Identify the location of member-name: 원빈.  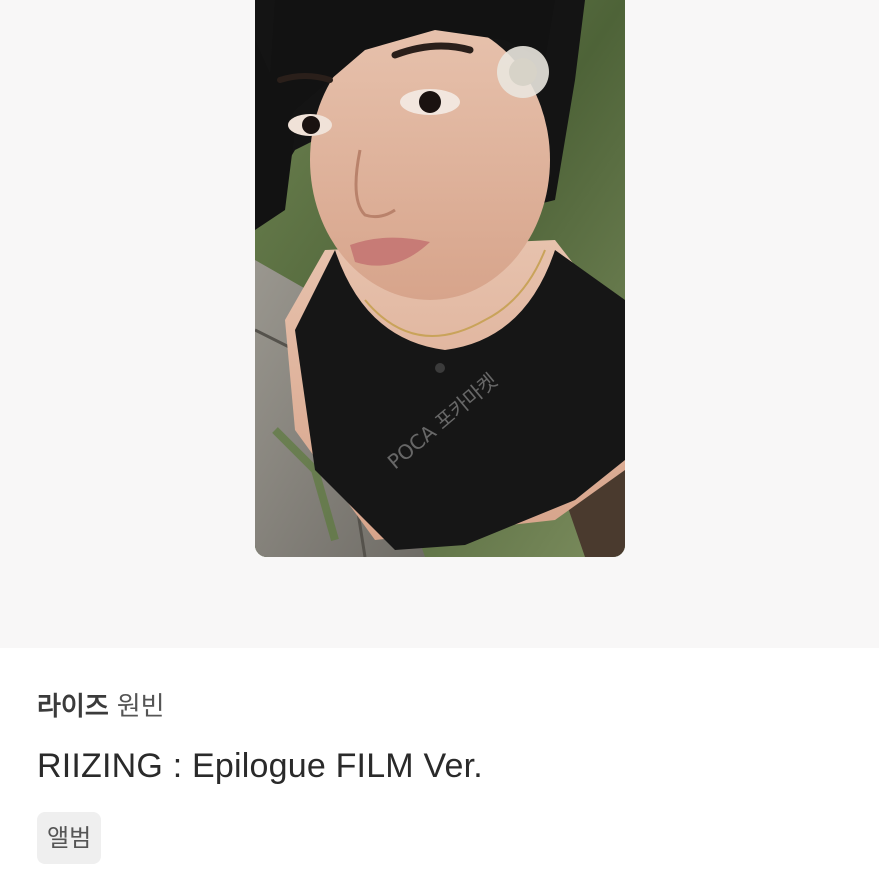
(141, 707).